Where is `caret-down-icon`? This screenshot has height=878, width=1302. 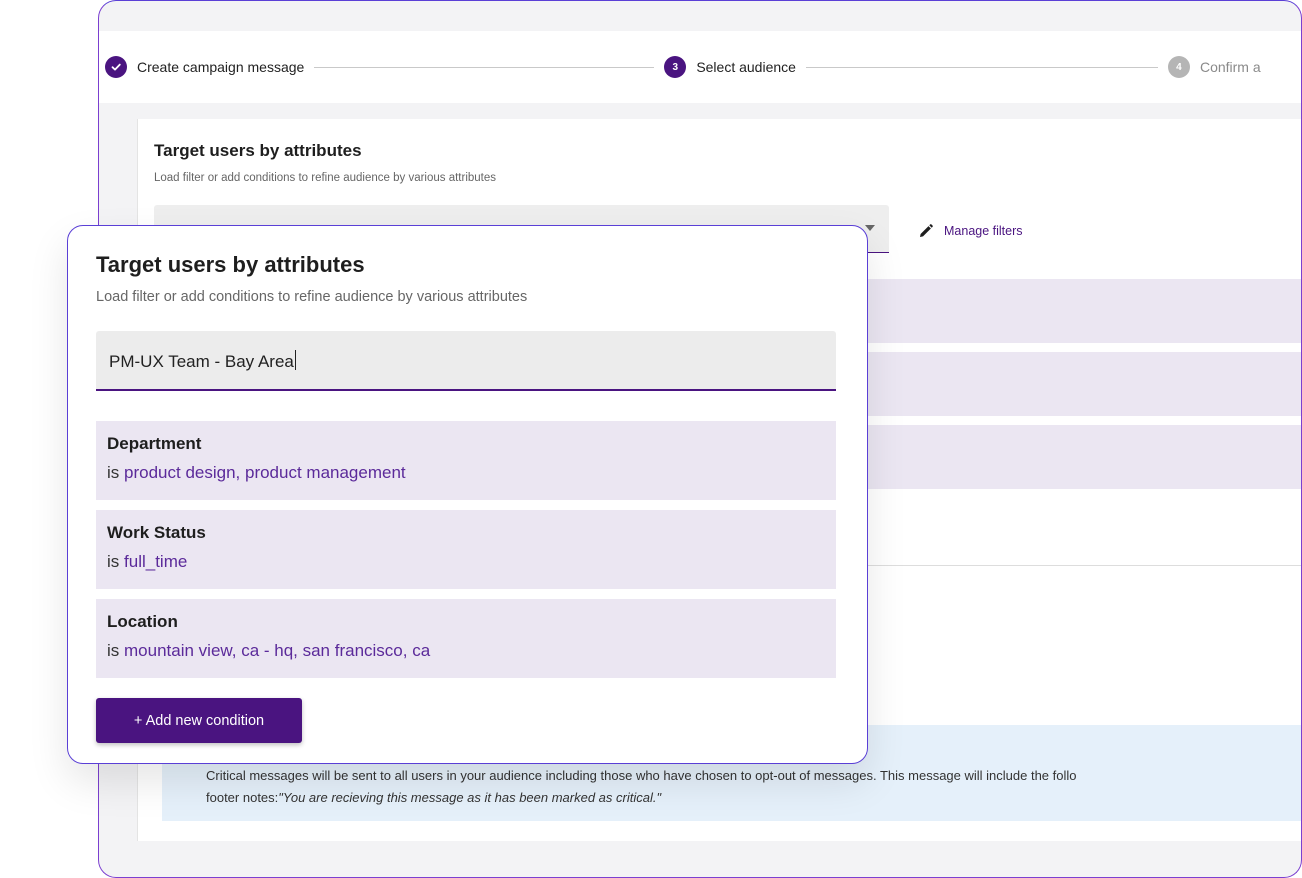
caret-down-icon is located at coordinates (870, 228).